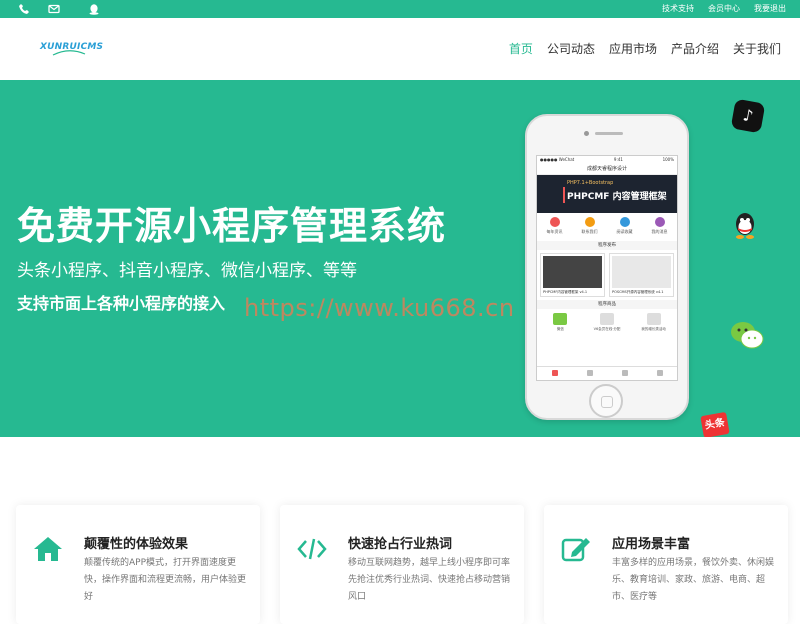 This screenshot has height=624, width=800. Describe the element at coordinates (590, 229) in the screenshot. I see `screen-icon-item: 联系我们` at that location.